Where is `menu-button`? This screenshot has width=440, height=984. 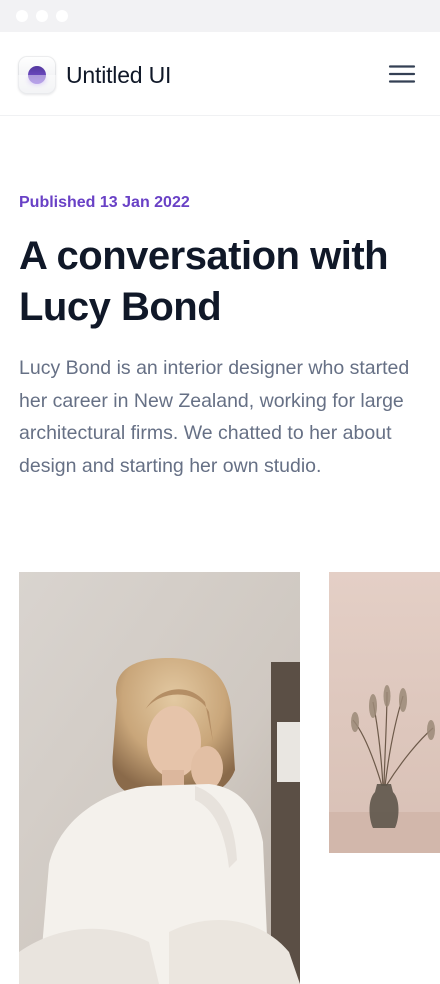 menu-button is located at coordinates (402, 74).